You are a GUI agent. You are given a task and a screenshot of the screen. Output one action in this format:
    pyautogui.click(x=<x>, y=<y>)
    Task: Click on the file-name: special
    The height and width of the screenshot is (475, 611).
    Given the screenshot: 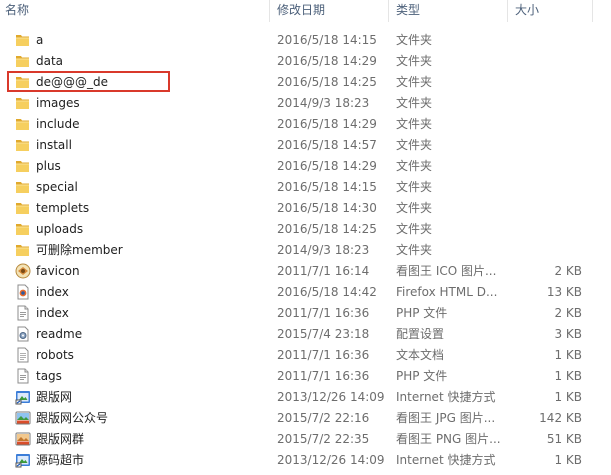 What is the action you would take?
    pyautogui.click(x=57, y=187)
    